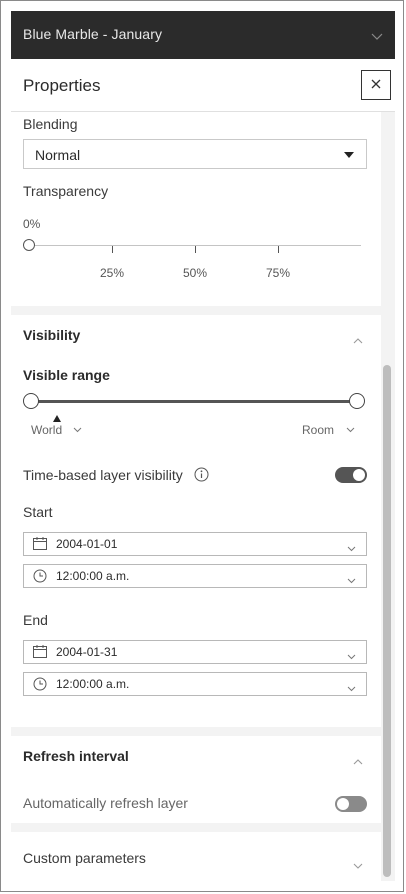  What do you see at coordinates (112, 273) in the screenshot?
I see `tick-label: 25%` at bounding box center [112, 273].